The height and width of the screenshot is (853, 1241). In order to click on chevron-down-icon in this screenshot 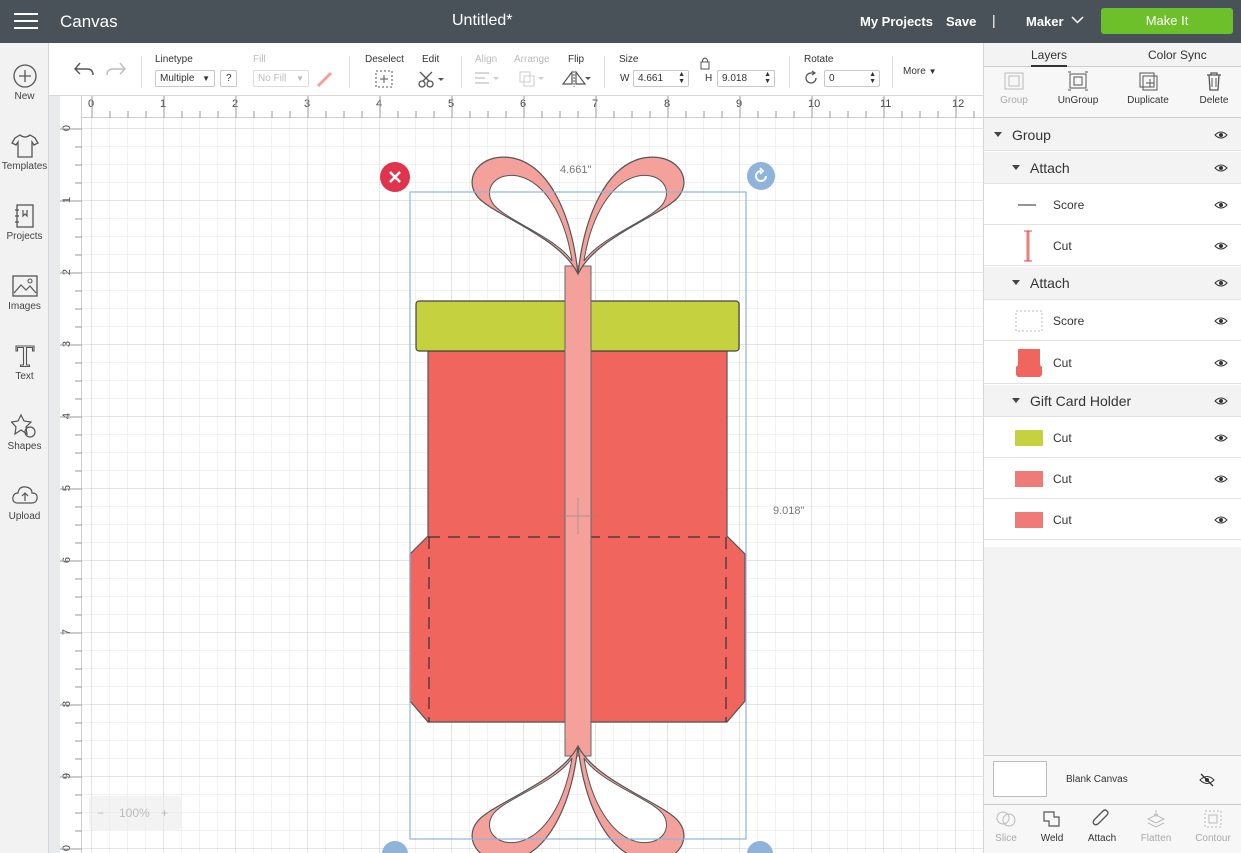, I will do `click(1077, 19)`.